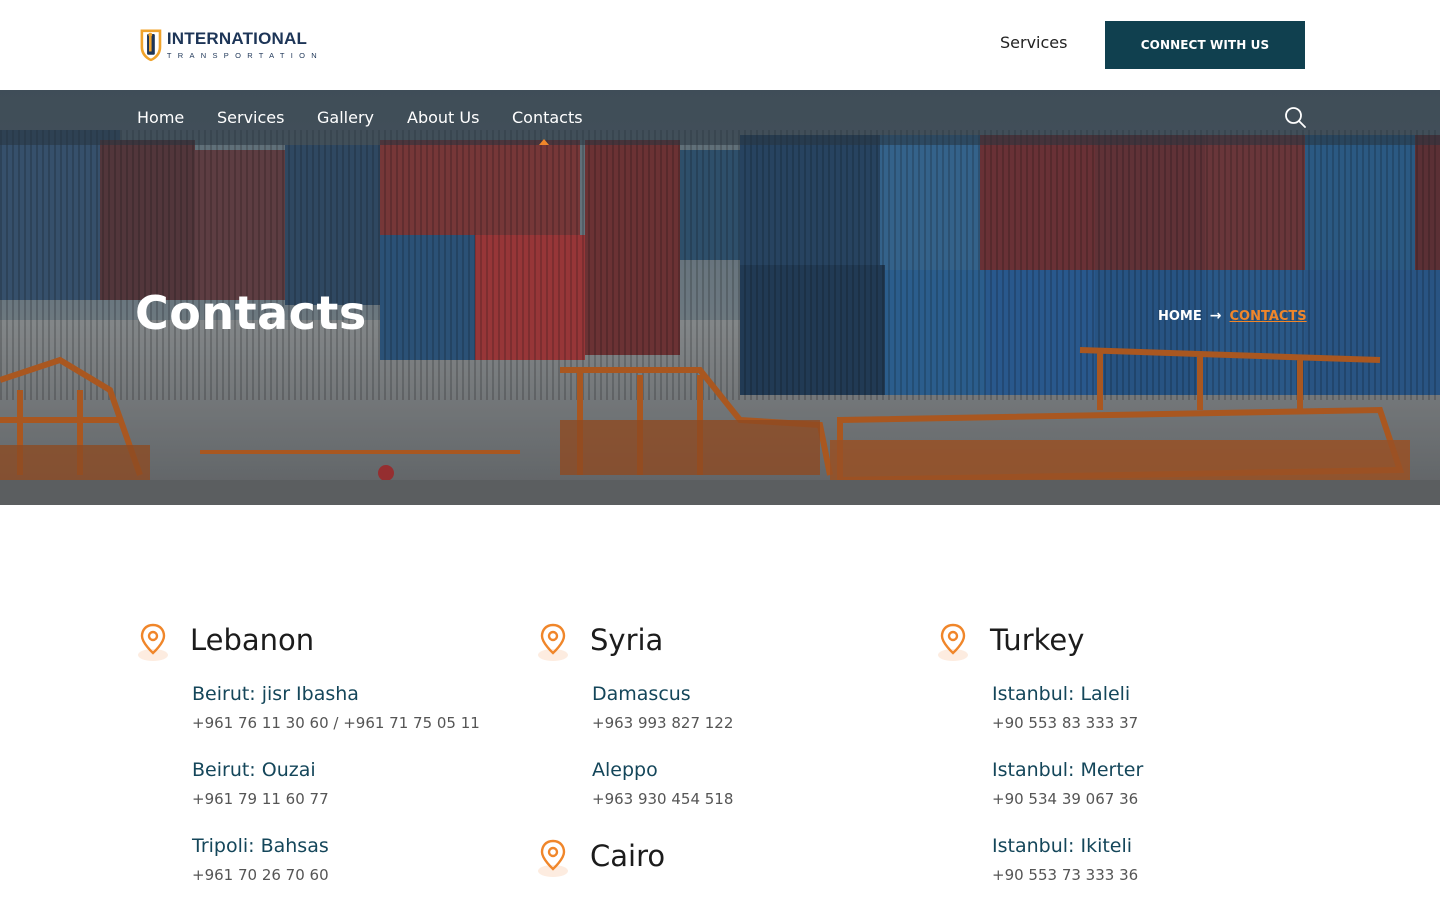  What do you see at coordinates (237, 38) in the screenshot?
I see `logo-main-text: INTERNATIONAL` at bounding box center [237, 38].